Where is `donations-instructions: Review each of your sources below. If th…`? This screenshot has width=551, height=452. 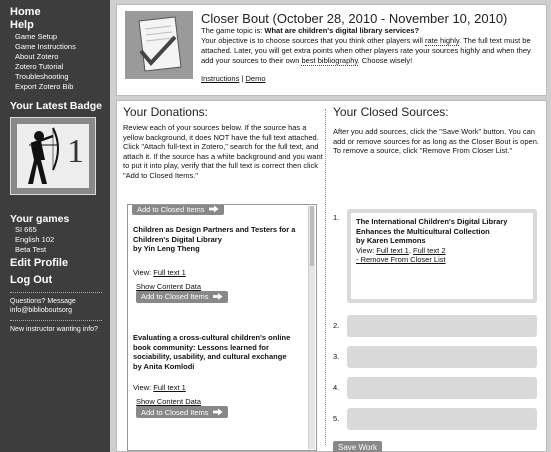
donations-instructions: Review each of your sources below. If th… is located at coordinates (223, 151).